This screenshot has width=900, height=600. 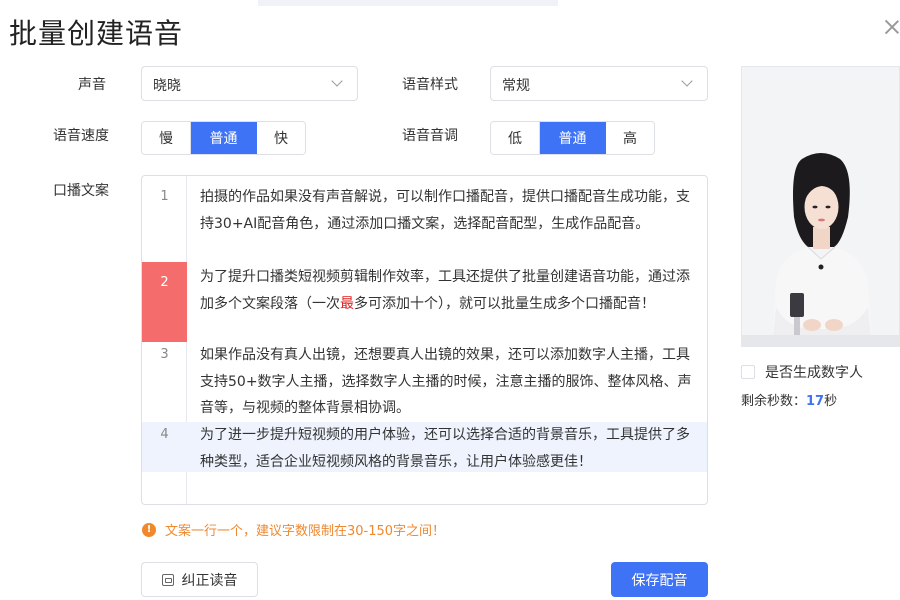 I want to click on digital-human-preview, so click(x=820, y=206).